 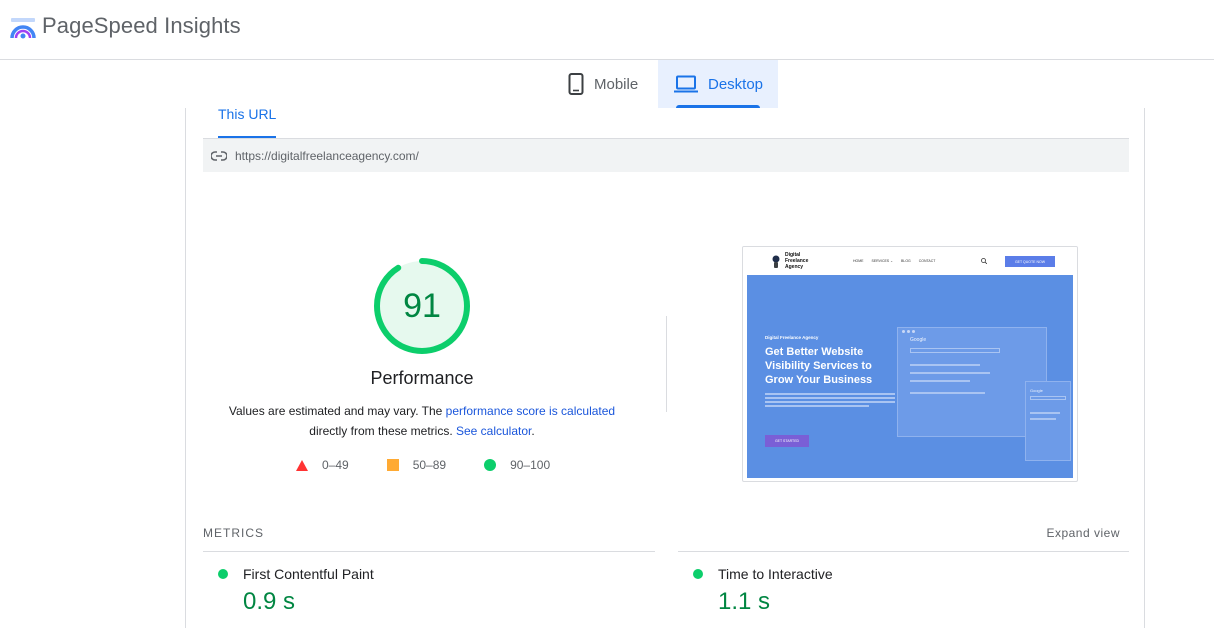 I want to click on performance-gauge: 91, so click(x=422, y=306).